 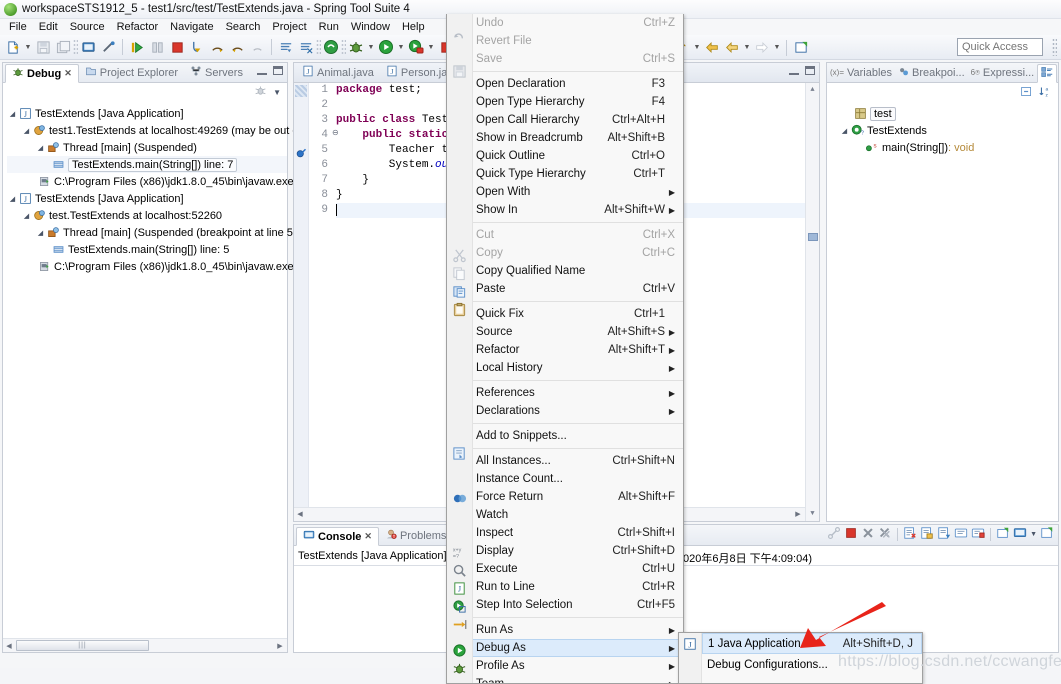 I want to click on menu-project: Project, so click(x=289, y=27).